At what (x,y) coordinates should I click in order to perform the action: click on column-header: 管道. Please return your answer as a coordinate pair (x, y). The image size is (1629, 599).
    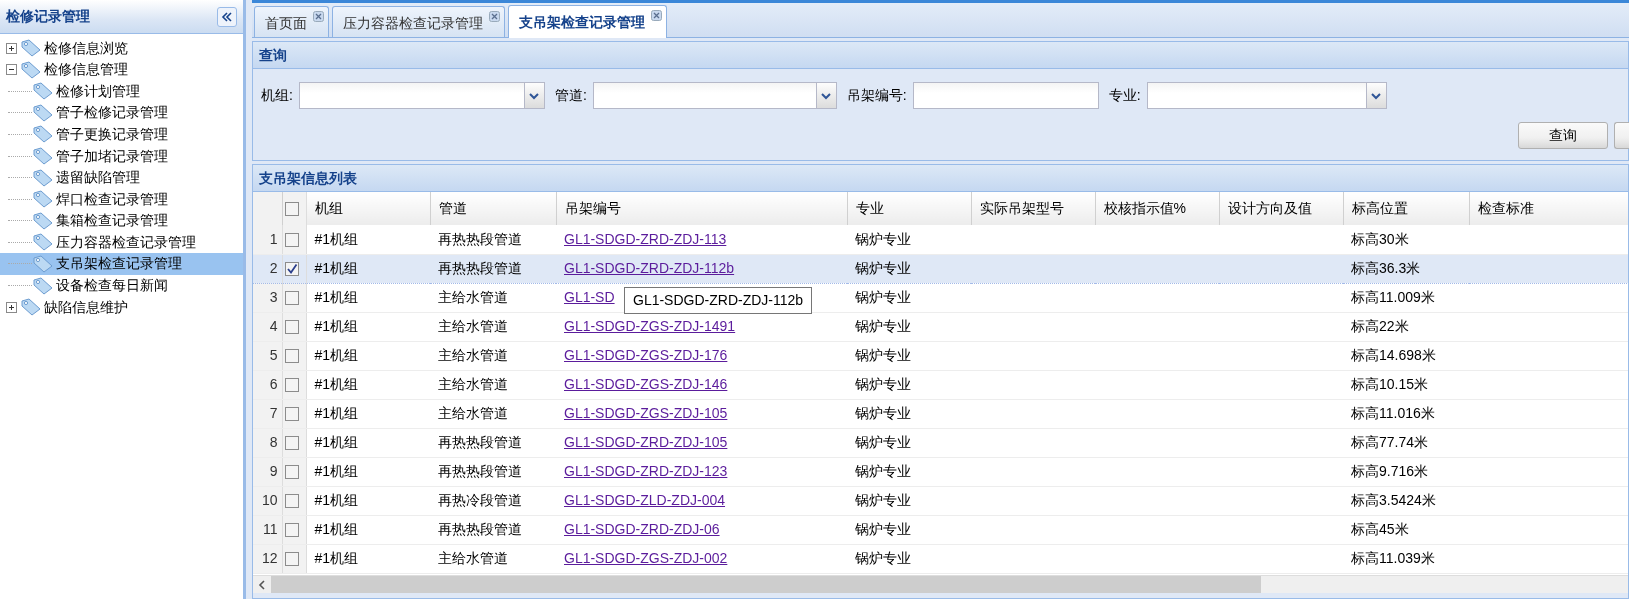
    Looking at the image, I should click on (452, 208).